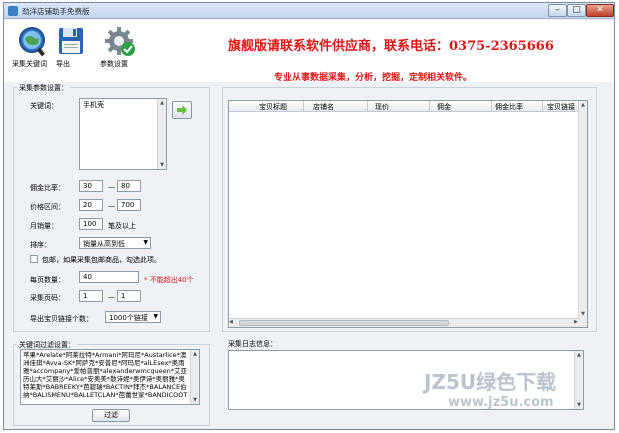  I want to click on column-shop: 店铺名, so click(323, 107).